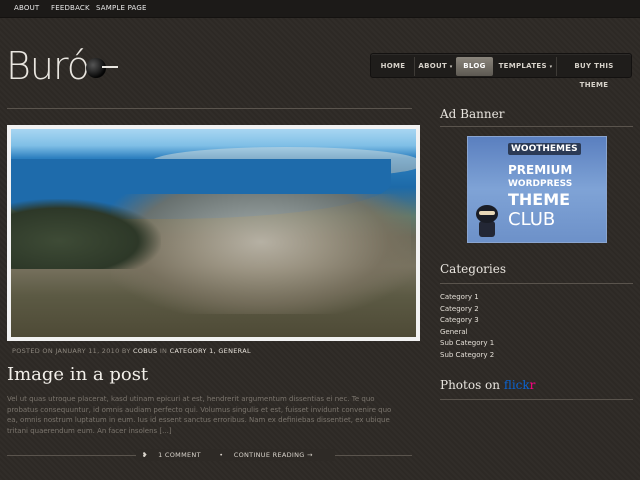  Describe the element at coordinates (210, 351) in the screenshot. I see `post-categories-link: CATEGORY 1, GENERAL` at that location.